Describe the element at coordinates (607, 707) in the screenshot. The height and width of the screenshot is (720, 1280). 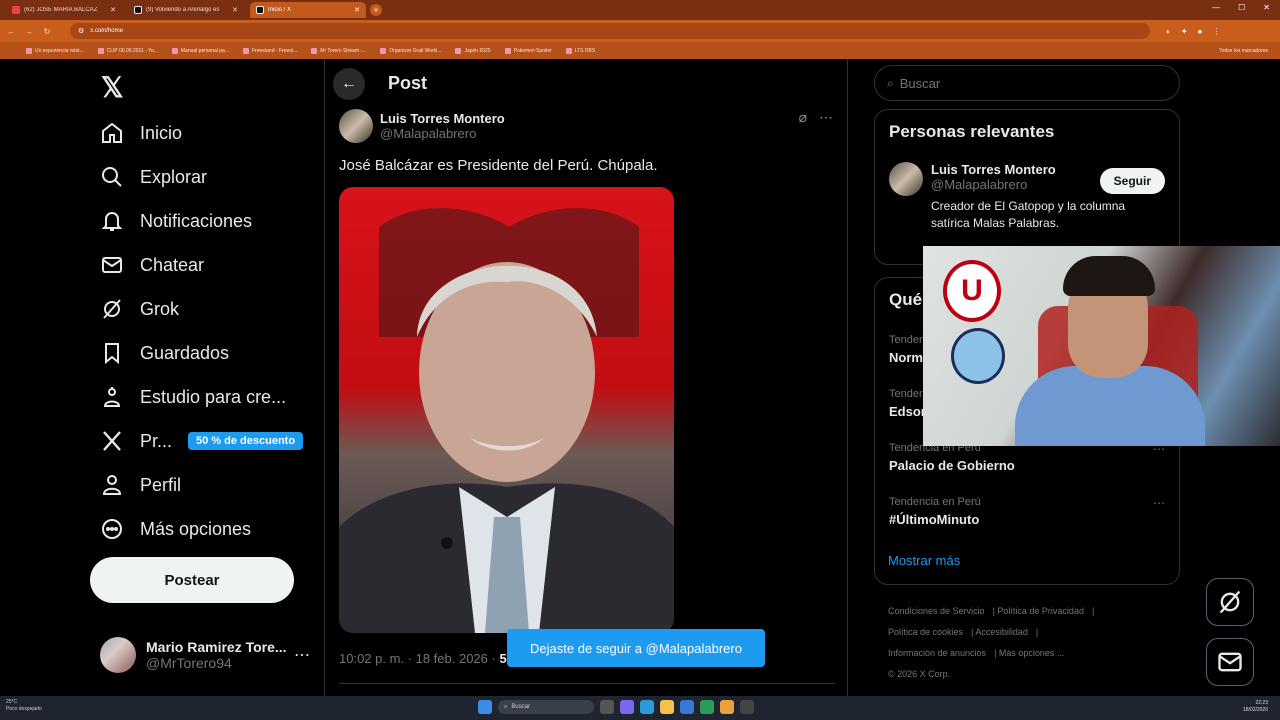
I see `task-view-icon` at that location.